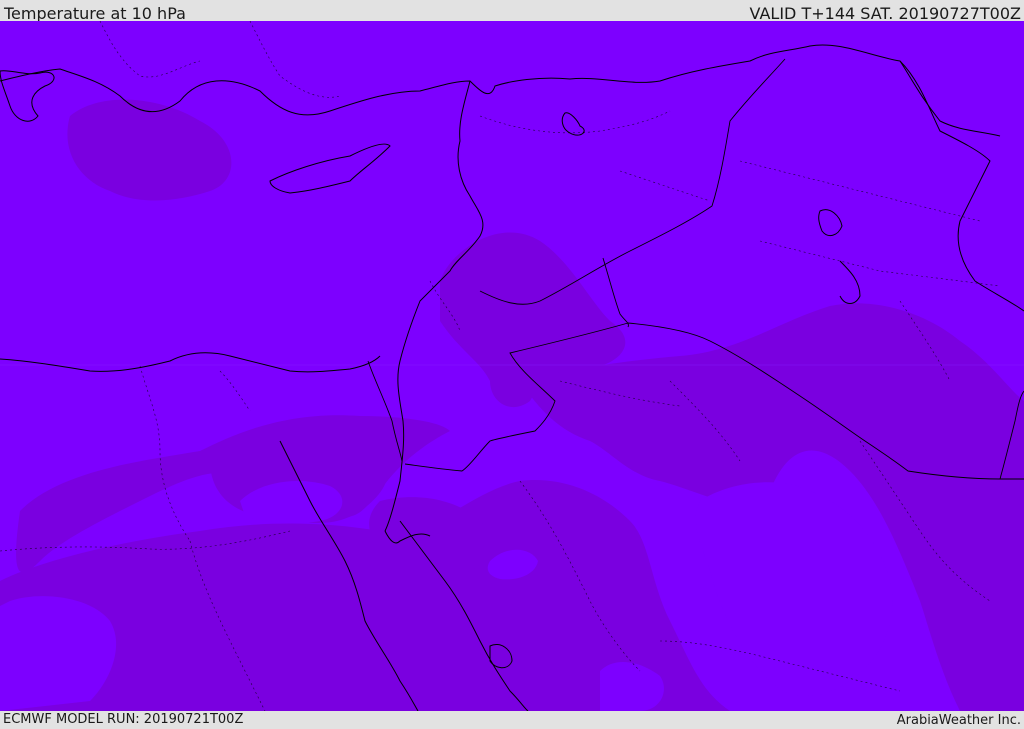  I want to click on credit-label: ArabiaWeather Inc., so click(958, 720).